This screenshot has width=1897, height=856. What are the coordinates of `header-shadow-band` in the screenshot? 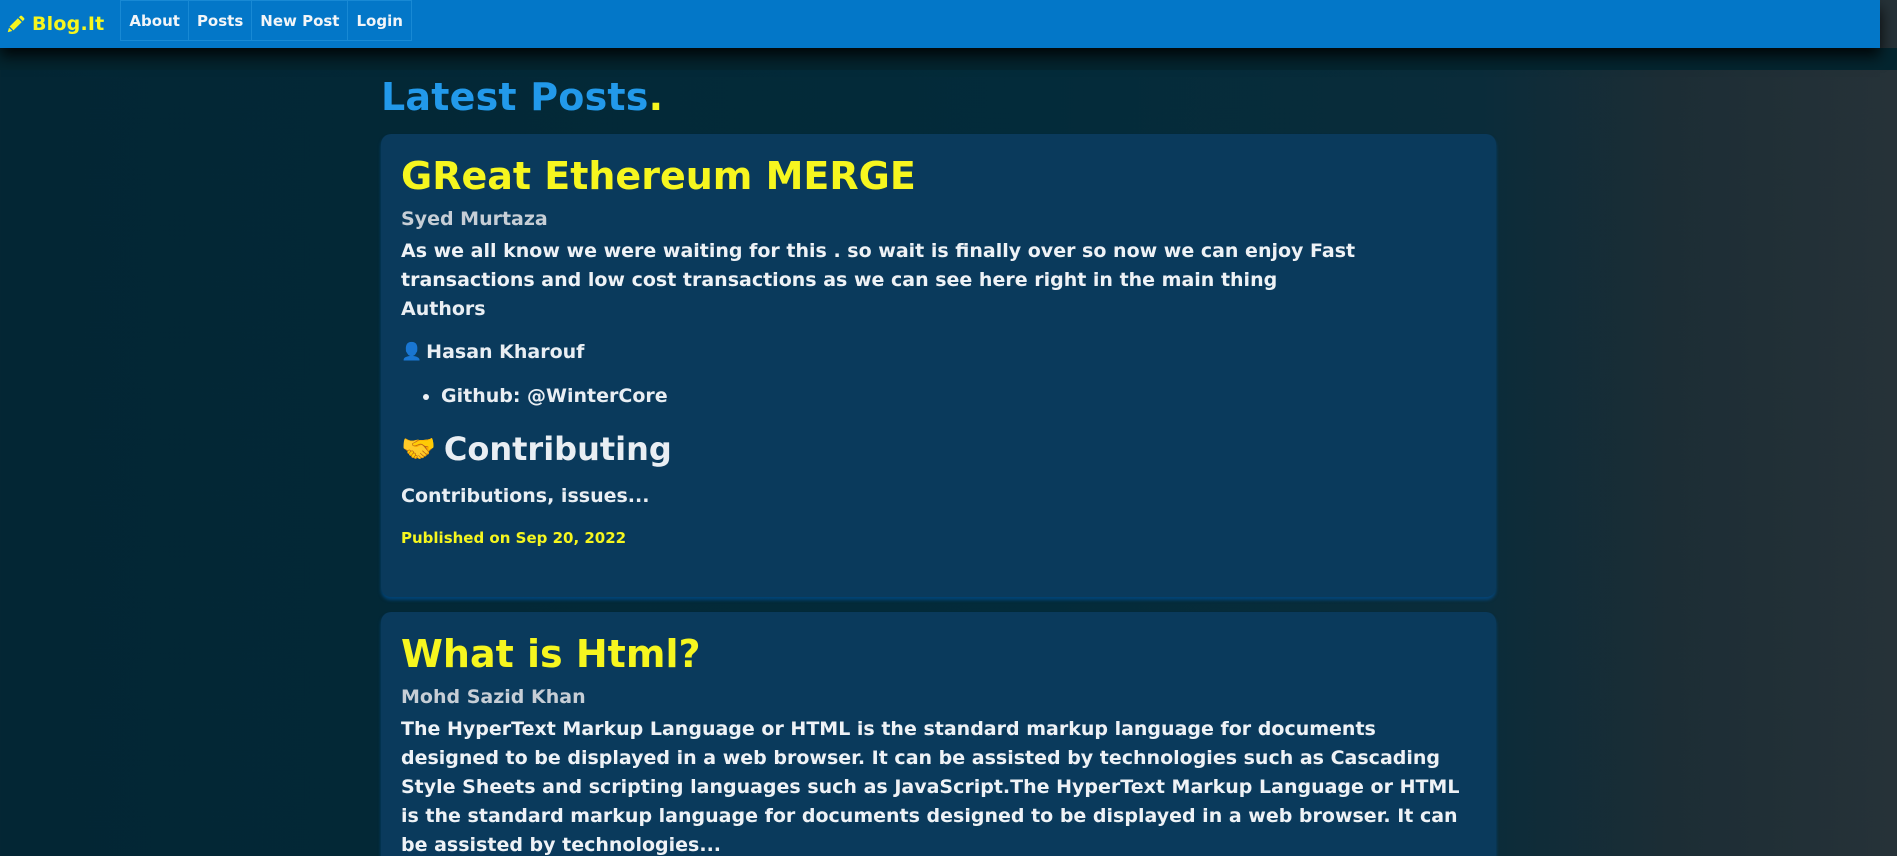 It's located at (948, 59).